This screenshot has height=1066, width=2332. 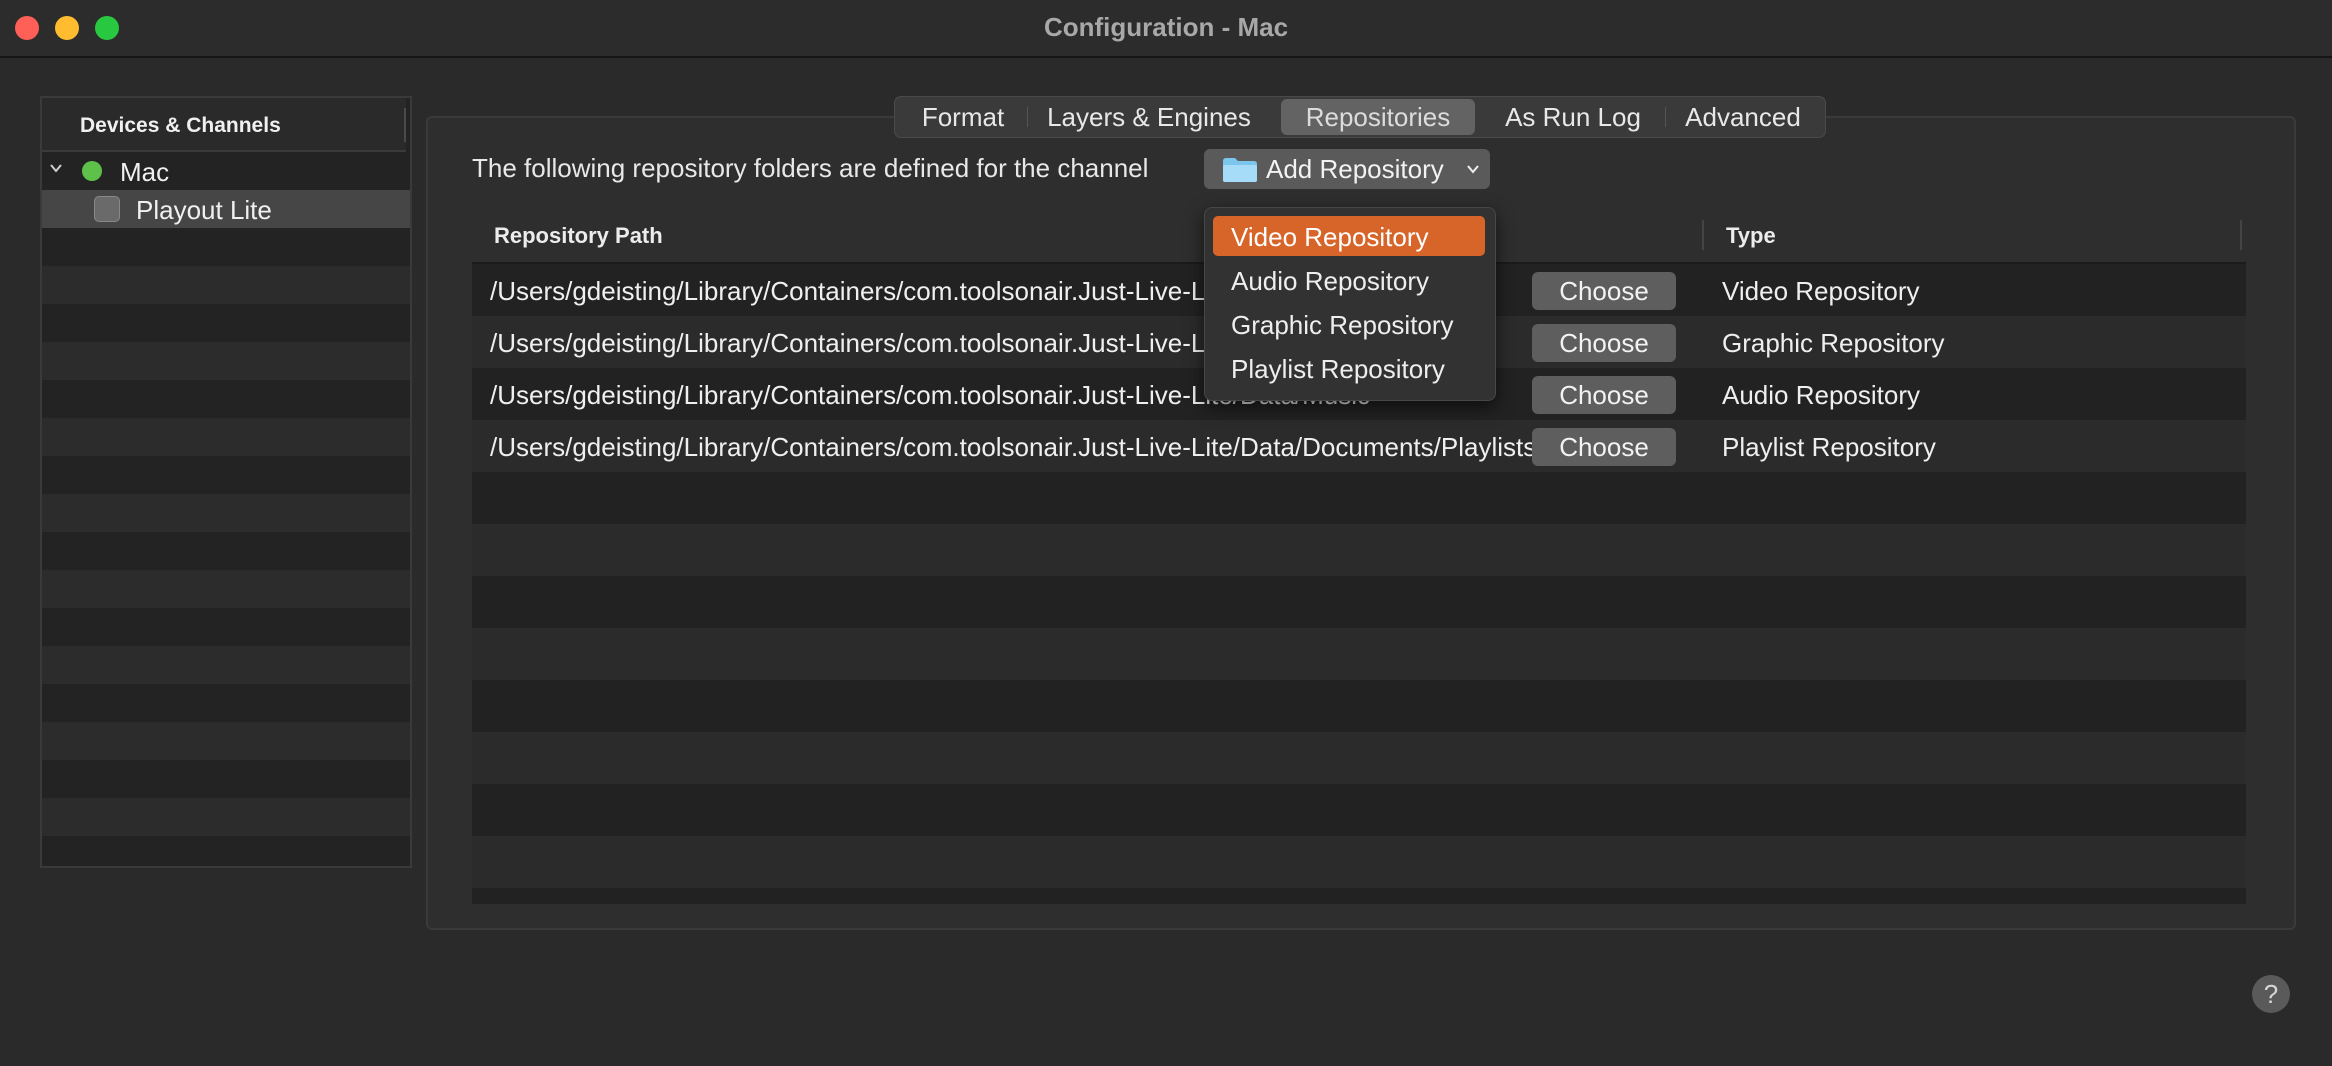 What do you see at coordinates (180, 125) in the screenshot?
I see `sidebar-header-label: Devices & Channels` at bounding box center [180, 125].